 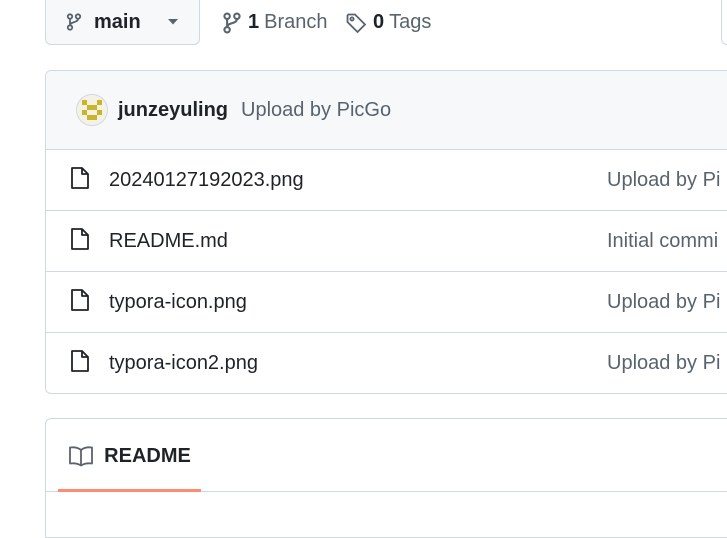 I want to click on tab-readme: README, so click(x=129, y=455).